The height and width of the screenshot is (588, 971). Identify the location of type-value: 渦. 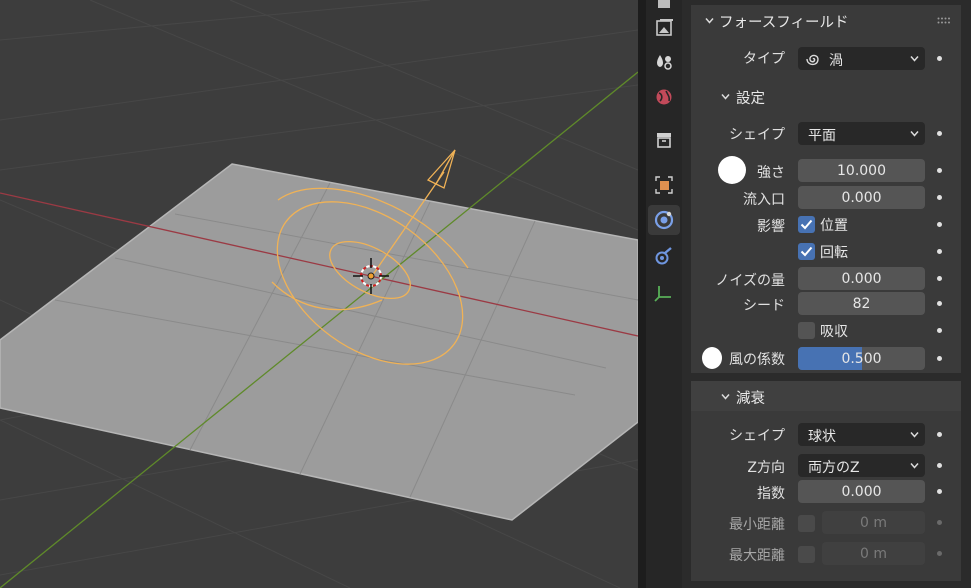
(836, 61).